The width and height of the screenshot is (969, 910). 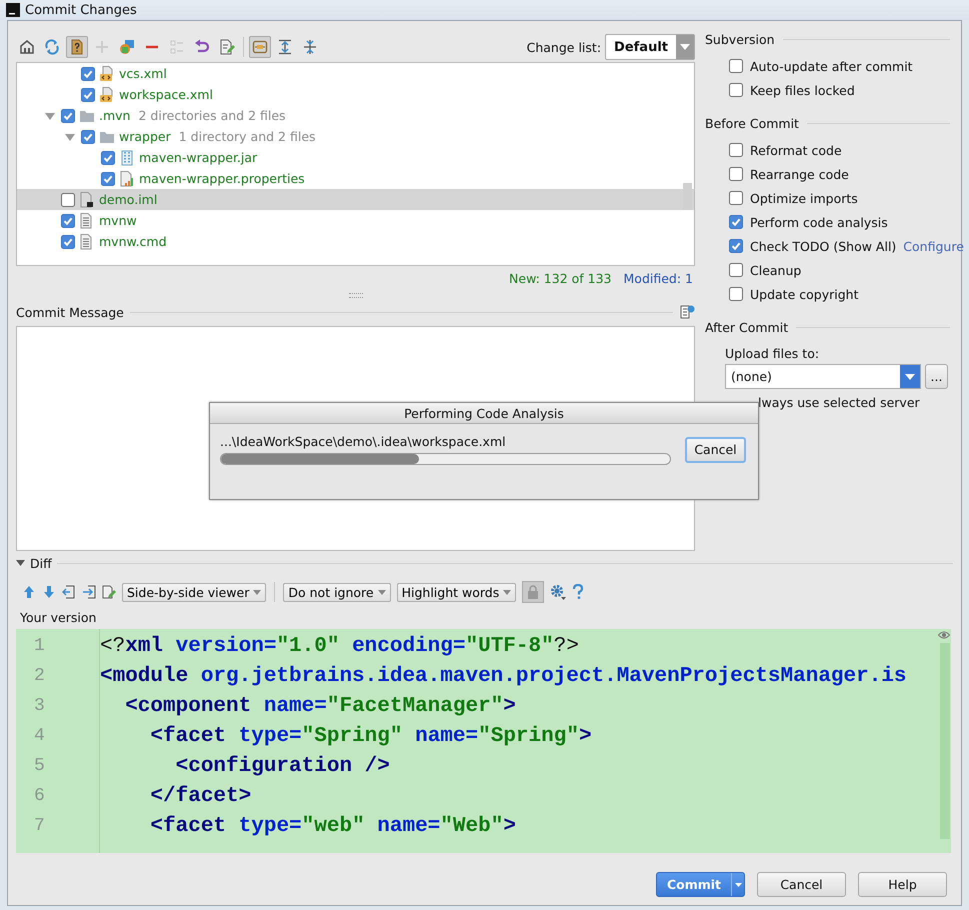 I want to click on file-name: .mvn, so click(x=114, y=115).